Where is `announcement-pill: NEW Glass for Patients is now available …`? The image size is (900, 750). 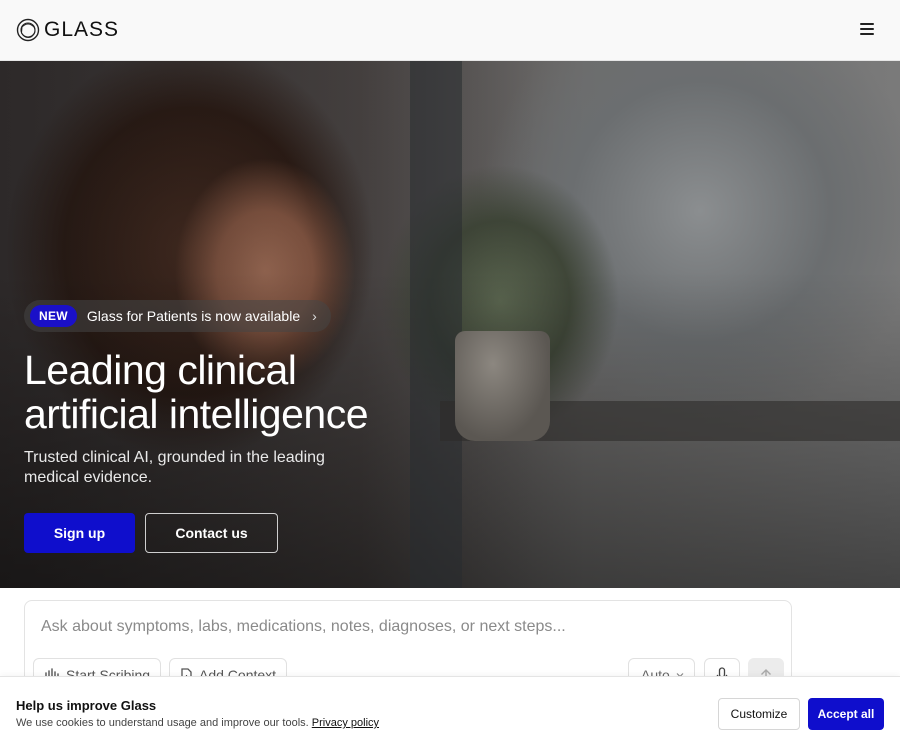
announcement-pill: NEW Glass for Patients is now available … is located at coordinates (177, 316).